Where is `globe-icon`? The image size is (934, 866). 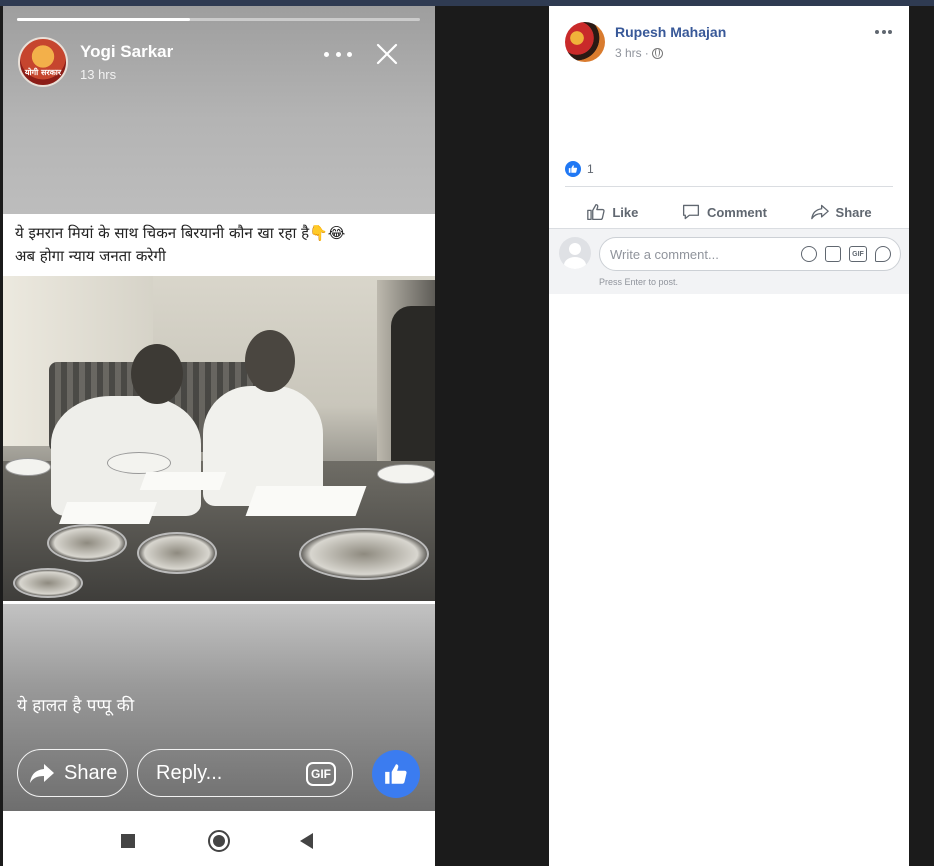
globe-icon is located at coordinates (657, 53).